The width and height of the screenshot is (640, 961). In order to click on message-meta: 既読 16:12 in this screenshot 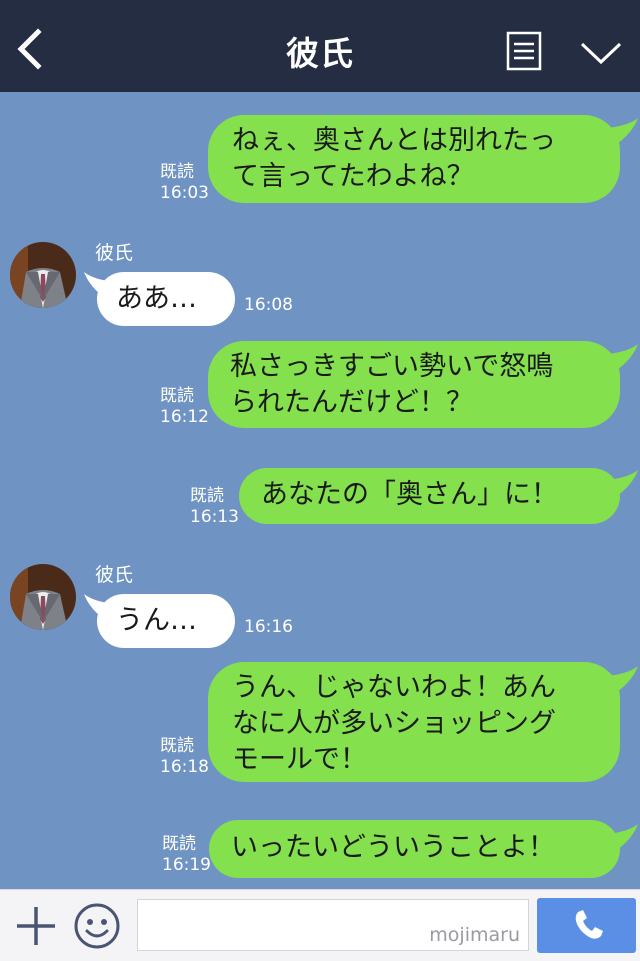, I will do `click(184, 407)`.